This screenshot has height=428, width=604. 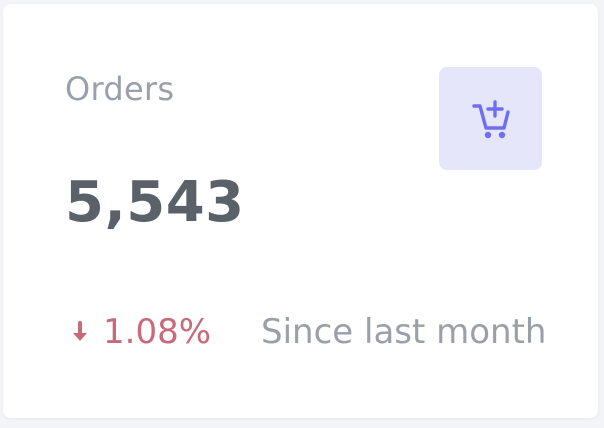 I want to click on comparison-text: Since last month, so click(x=404, y=332).